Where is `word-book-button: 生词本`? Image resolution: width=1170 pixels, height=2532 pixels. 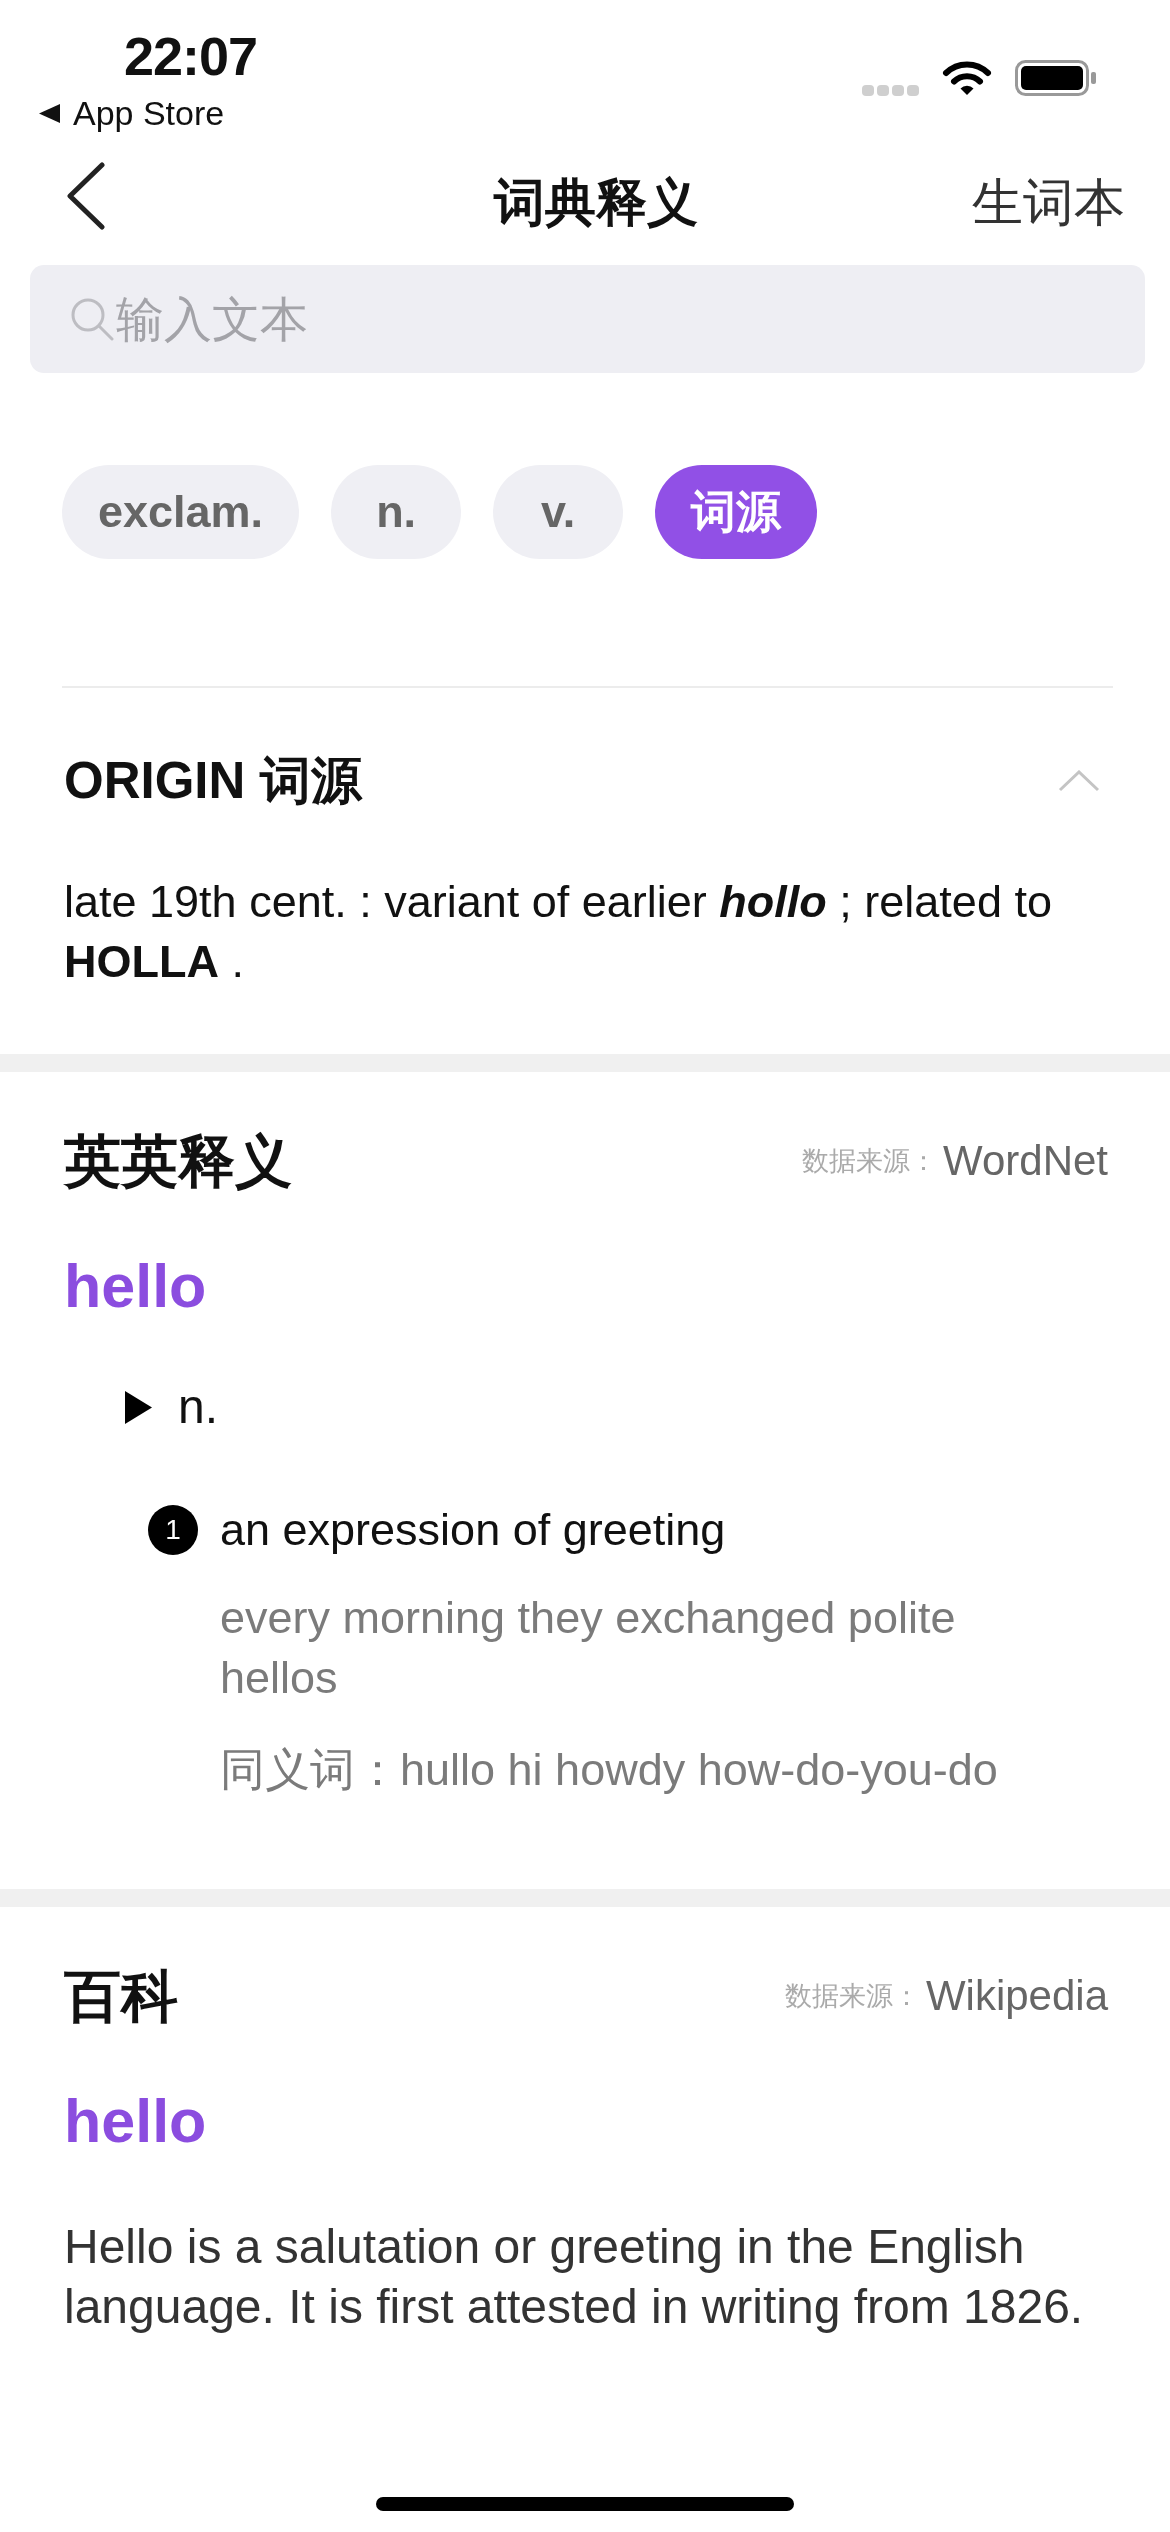 word-book-button: 生词本 is located at coordinates (1048, 202).